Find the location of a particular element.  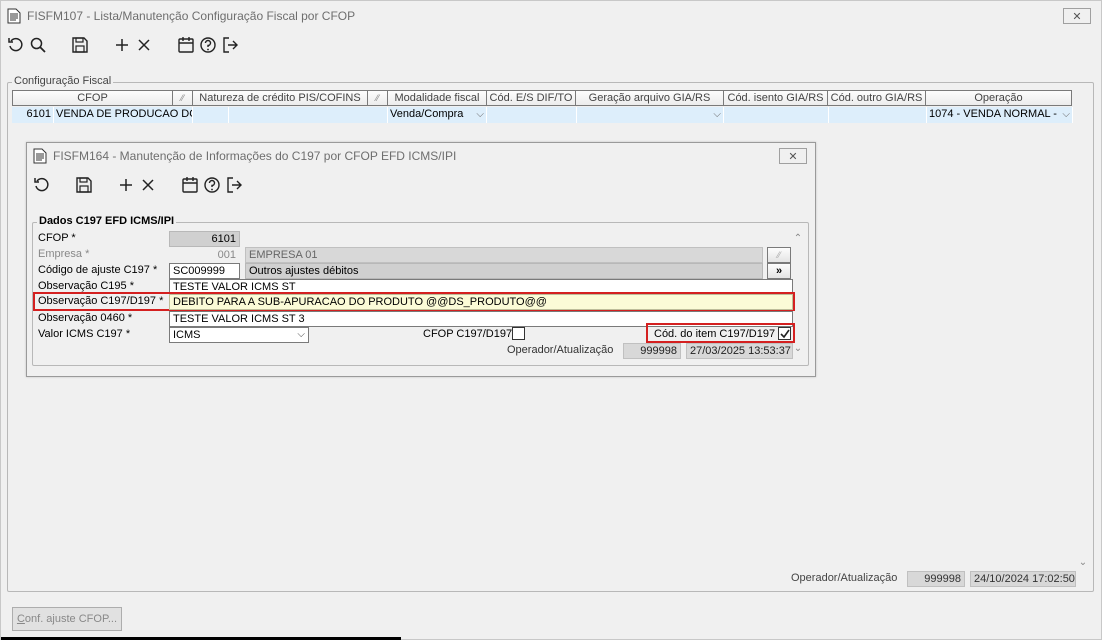

cell-cod-isento is located at coordinates (776, 115).